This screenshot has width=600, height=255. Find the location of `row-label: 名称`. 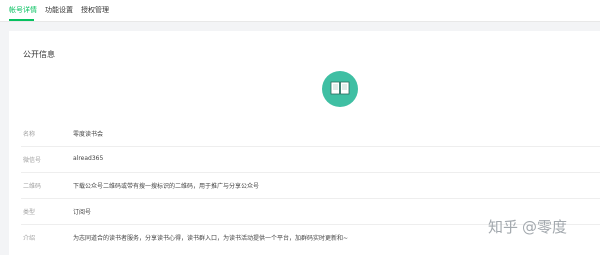

row-label: 名称 is located at coordinates (29, 134).